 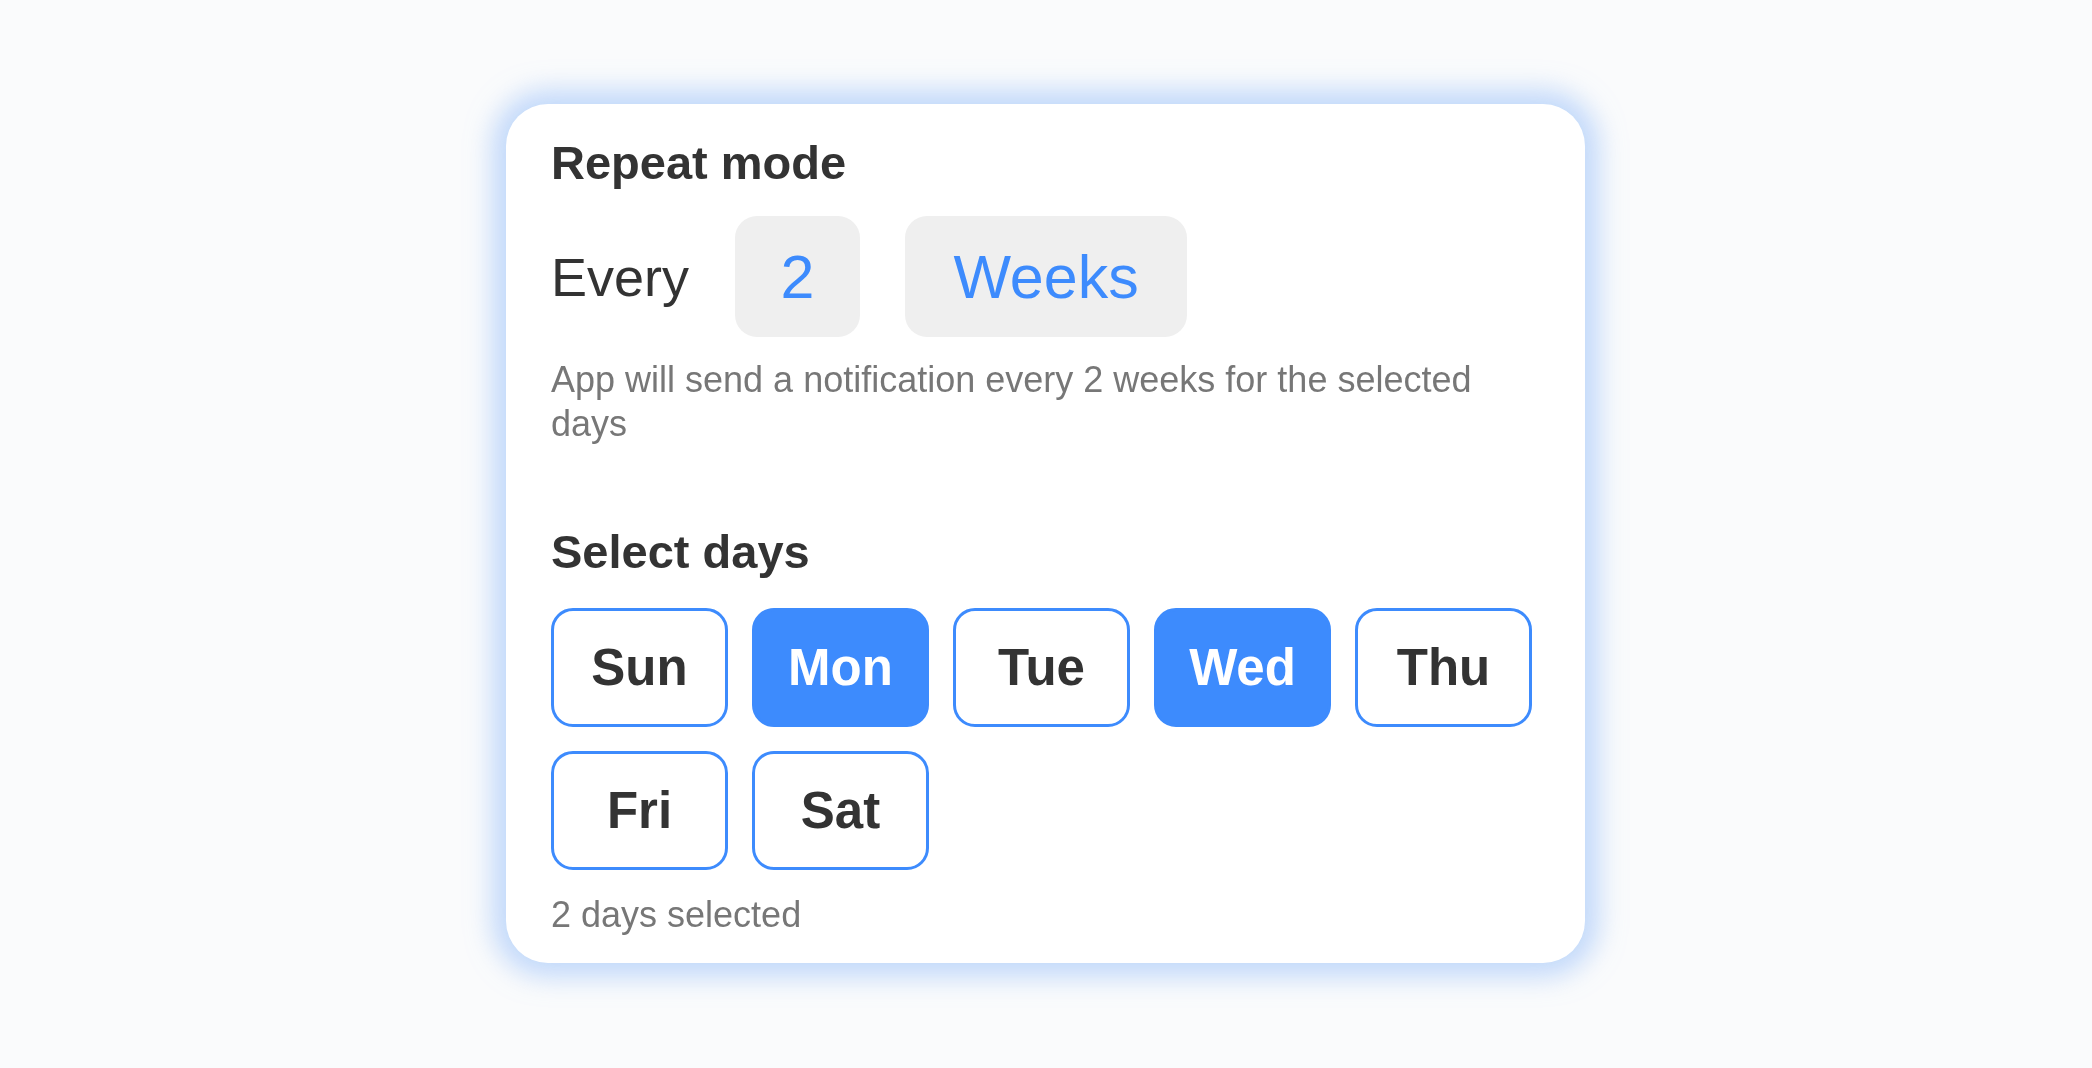 I want to click on section-title: Select days, so click(x=681, y=552).